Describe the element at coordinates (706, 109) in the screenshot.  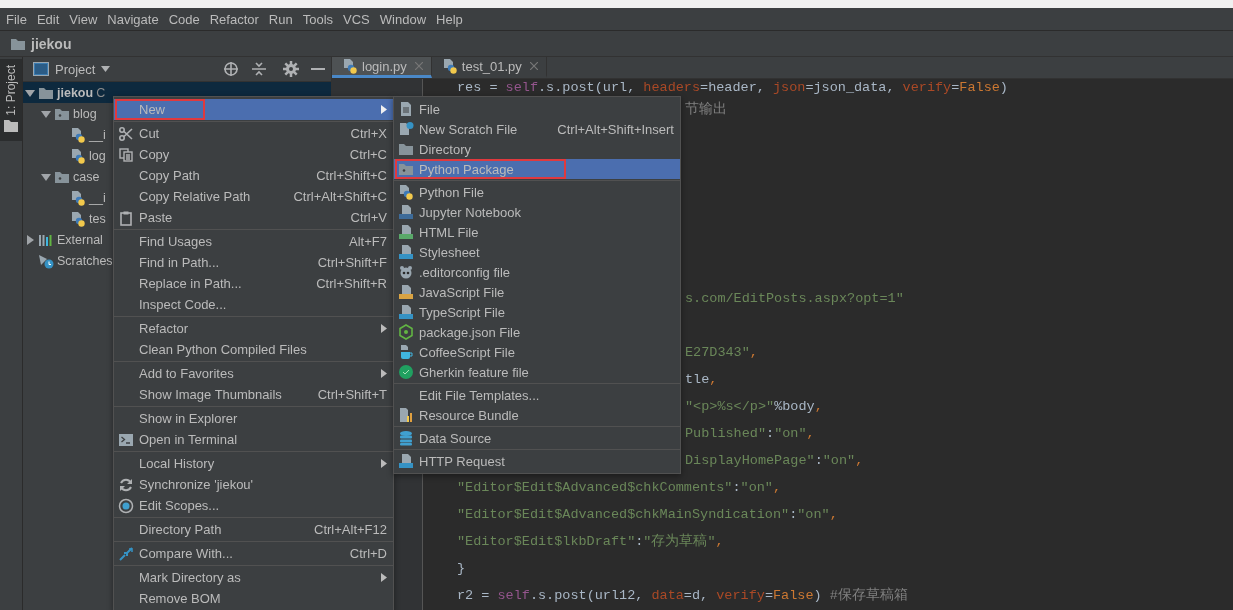
I see `code-line: 节输出` at that location.